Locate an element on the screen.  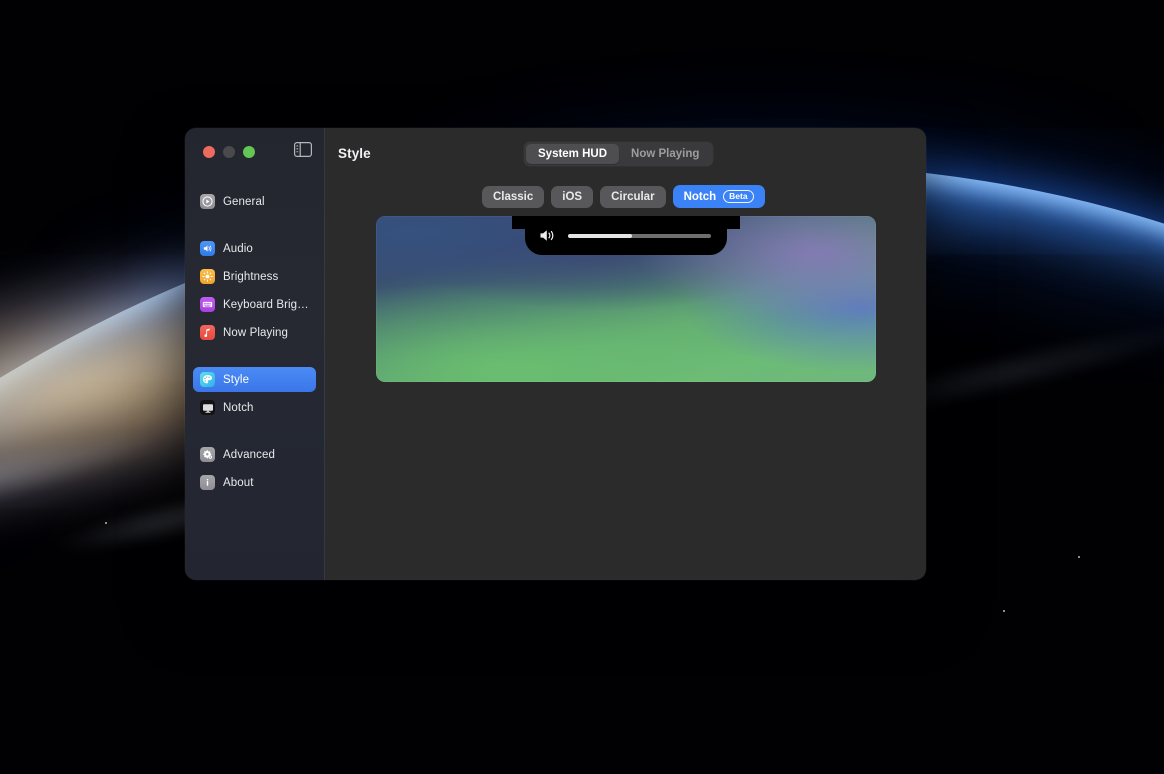
close-button is located at coordinates (209, 152).